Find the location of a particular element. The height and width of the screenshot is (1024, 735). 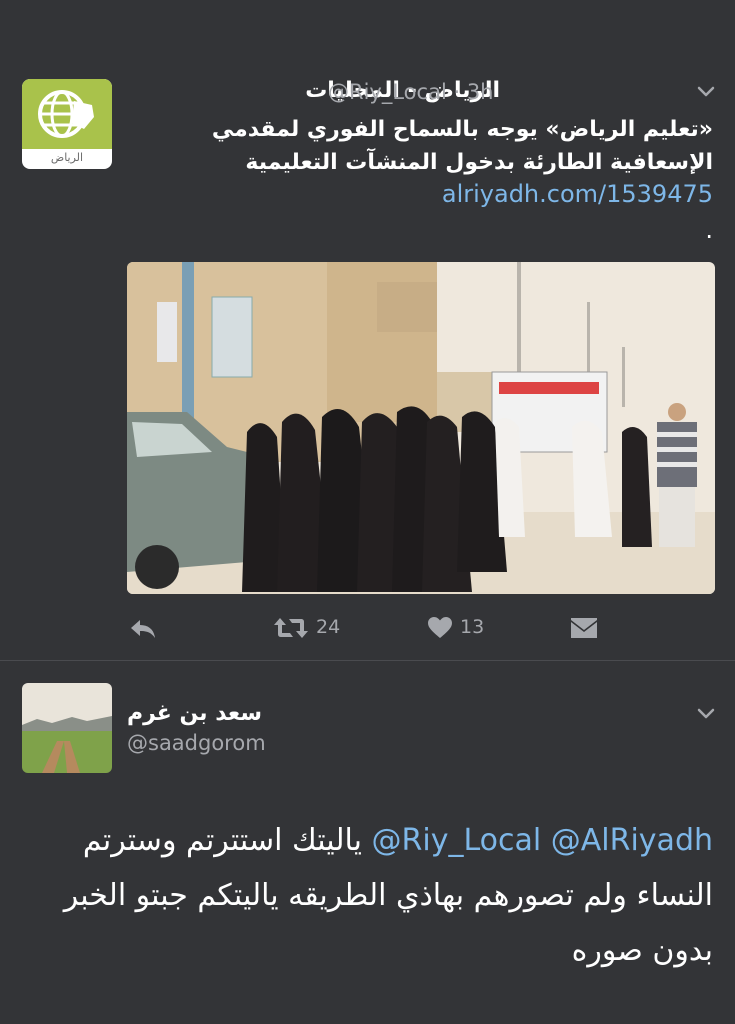

avatar: الرياض is located at coordinates (67, 124).